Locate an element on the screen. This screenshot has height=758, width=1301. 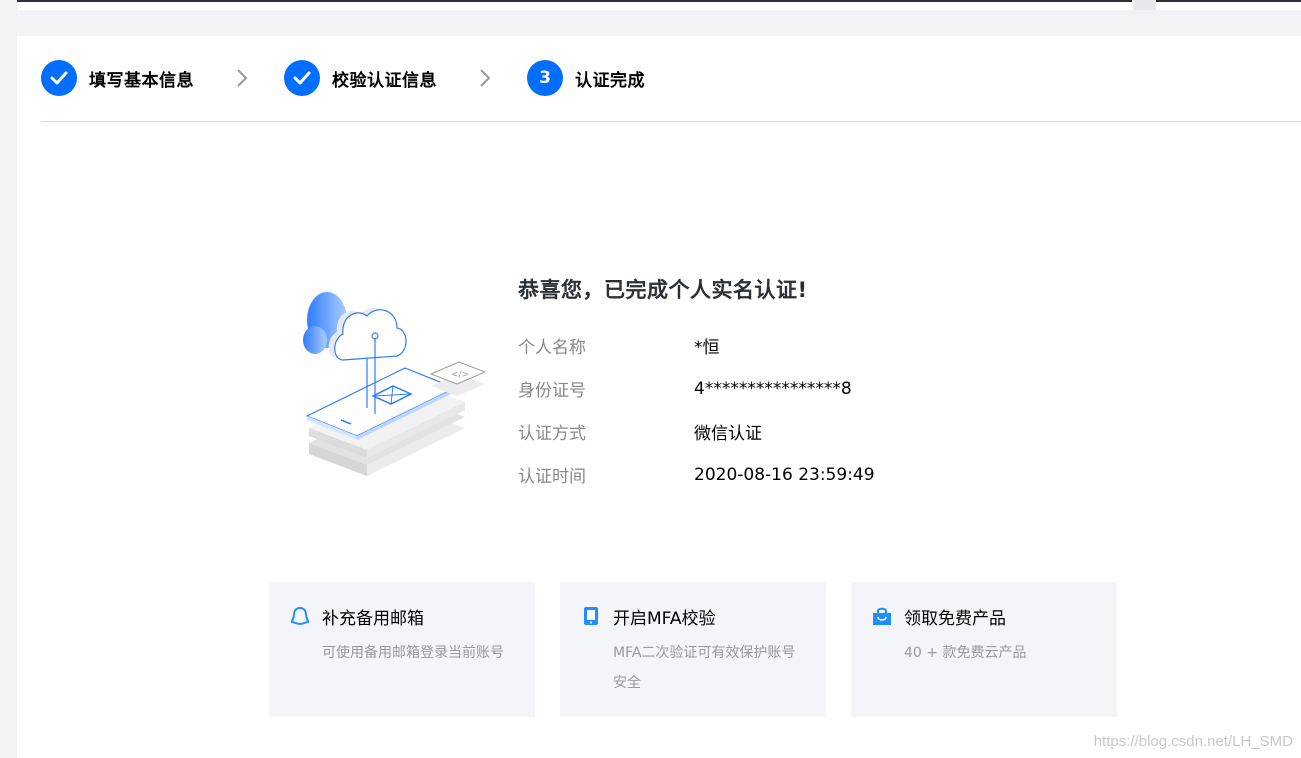
info-key: 认证时间 is located at coordinates (606, 474).